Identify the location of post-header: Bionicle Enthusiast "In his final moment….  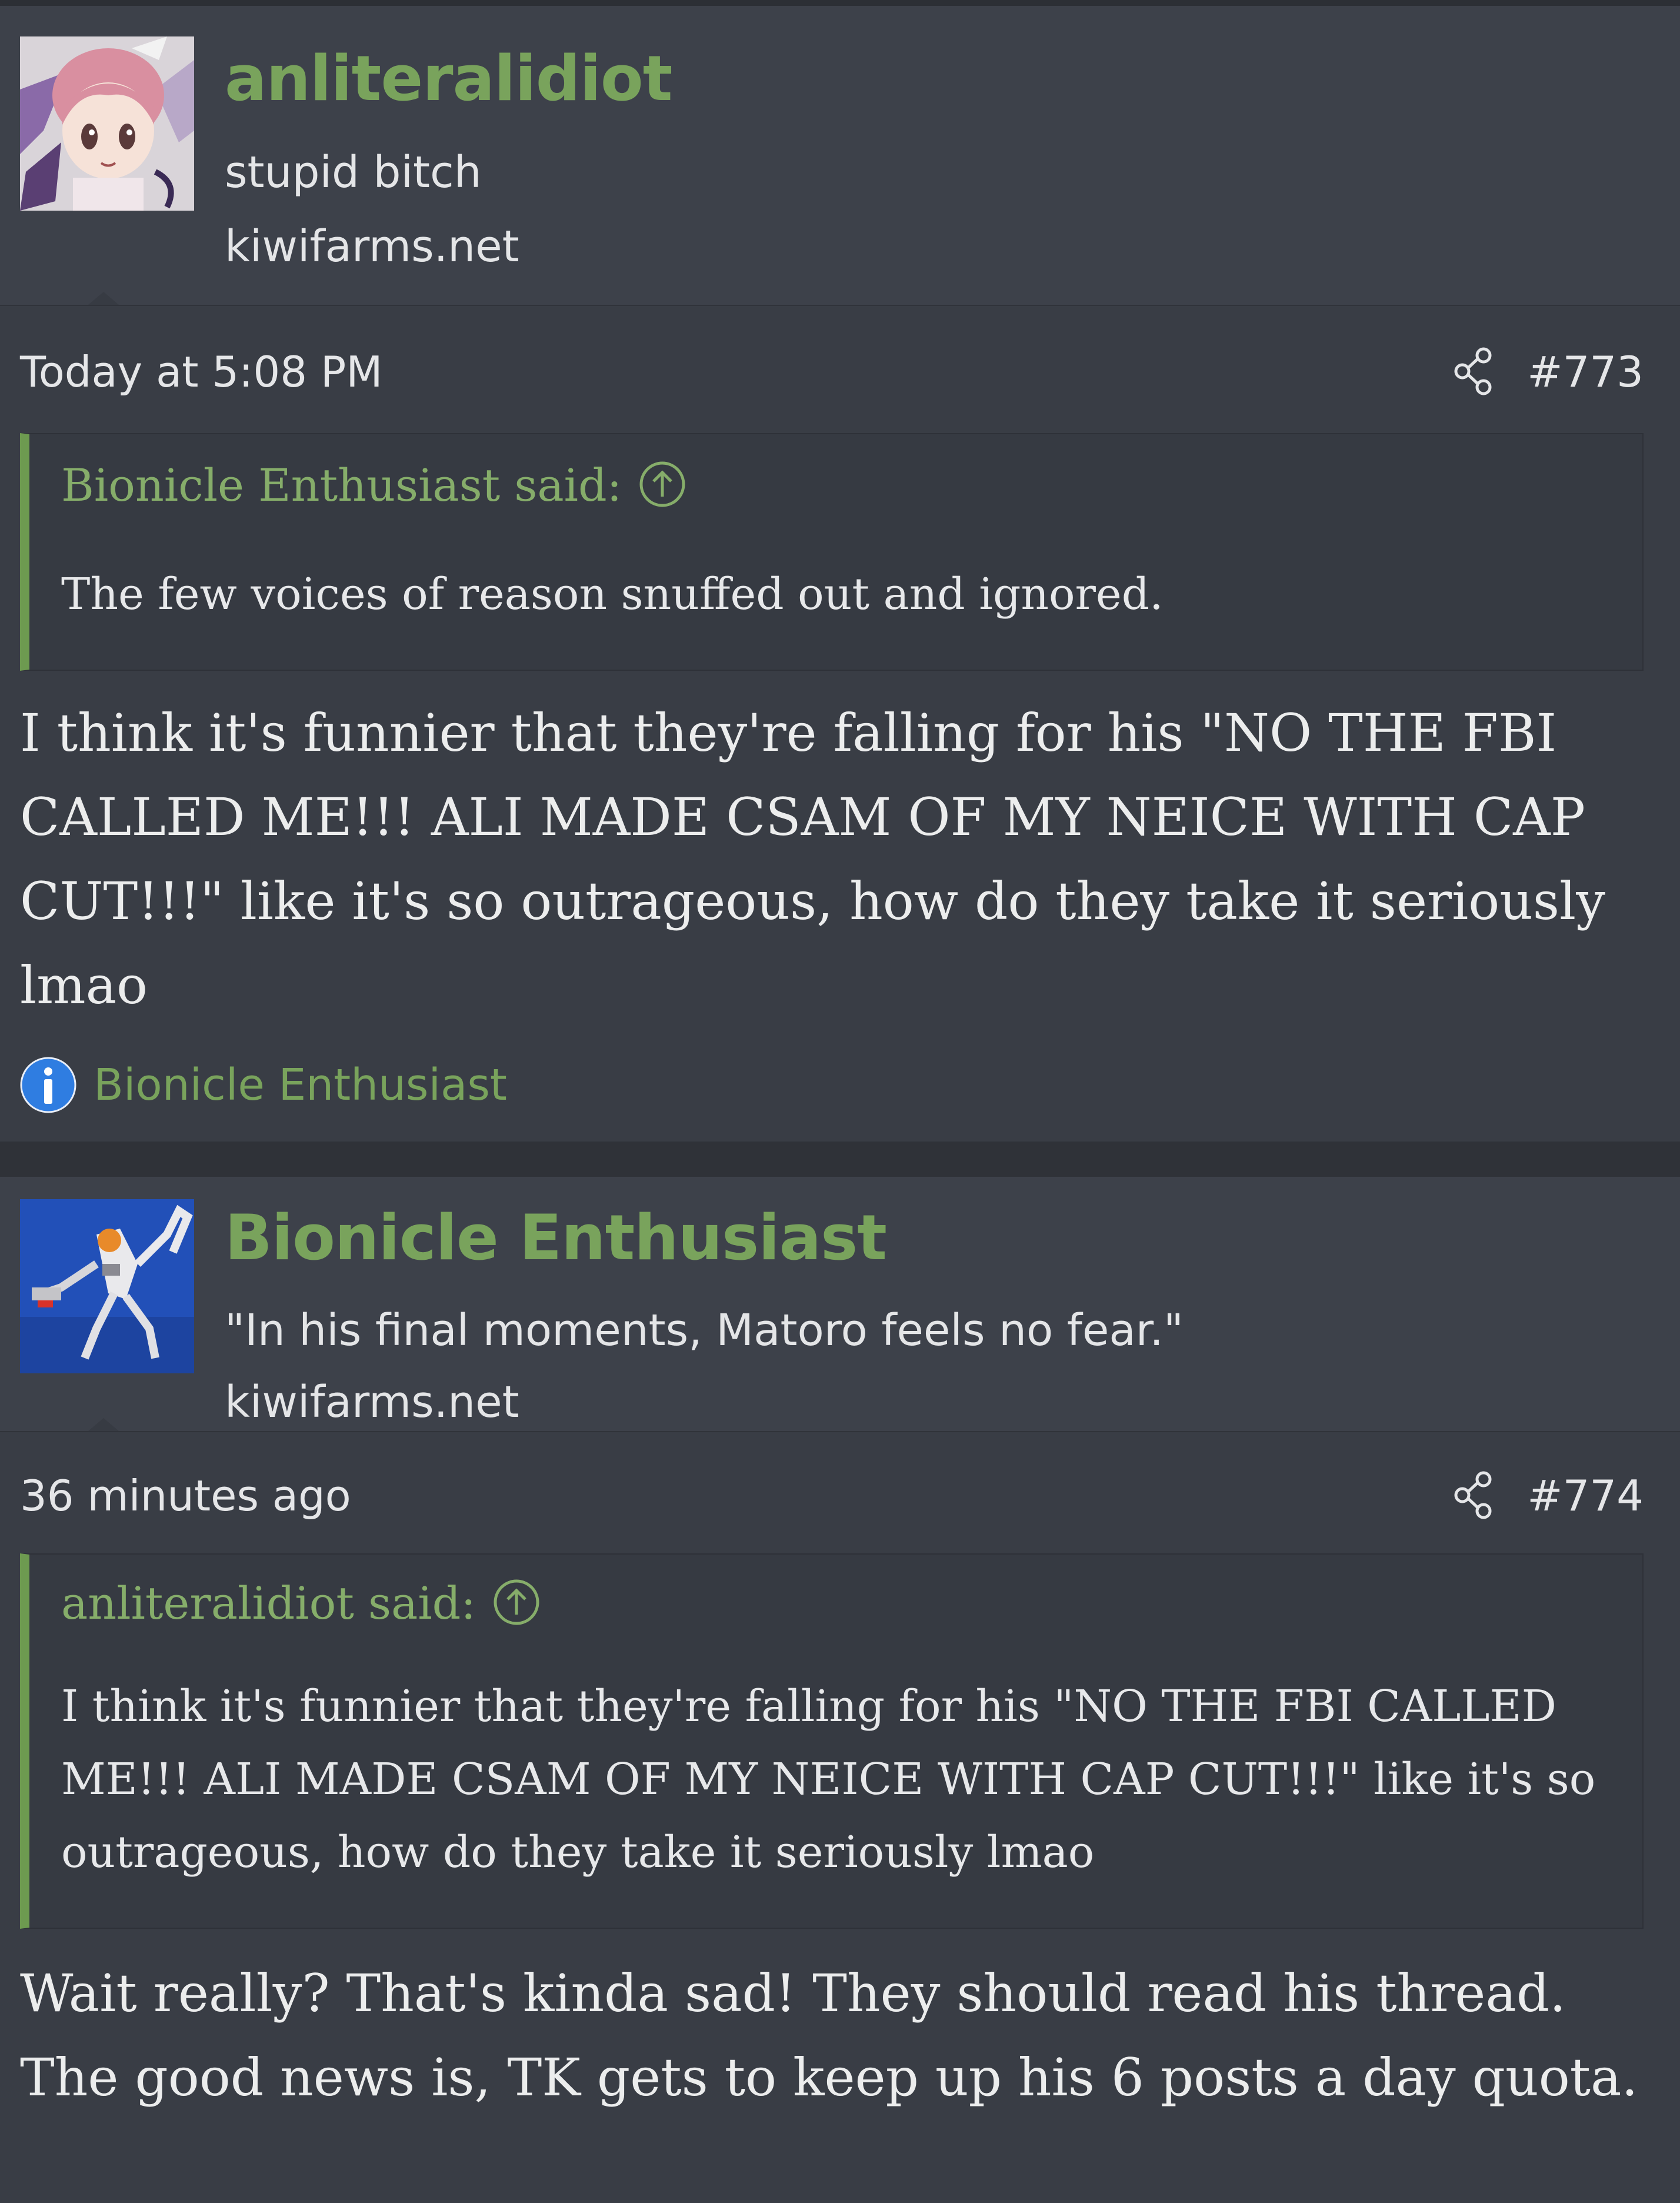
(840, 1305).